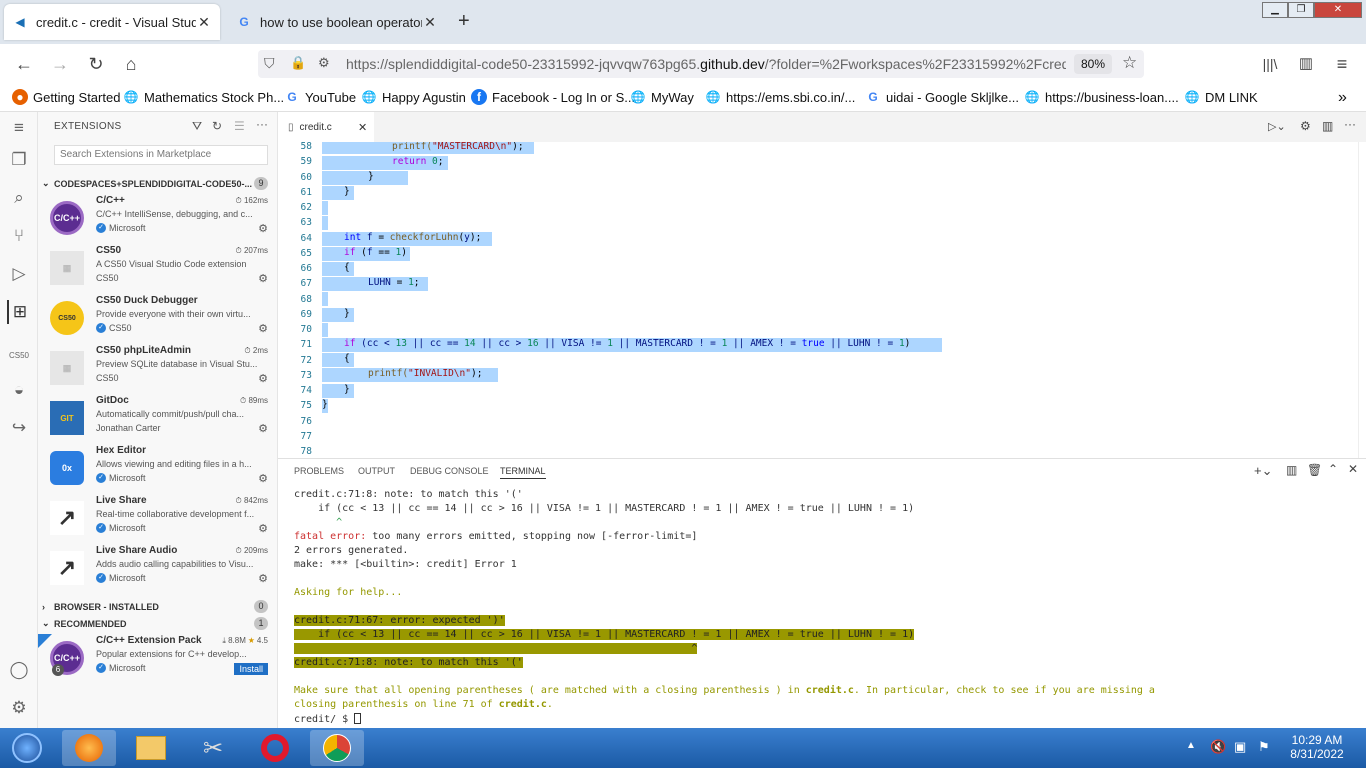 This screenshot has height=768, width=1366. What do you see at coordinates (19, 312) in the screenshot?
I see `extensions-icon: ⊞` at bounding box center [19, 312].